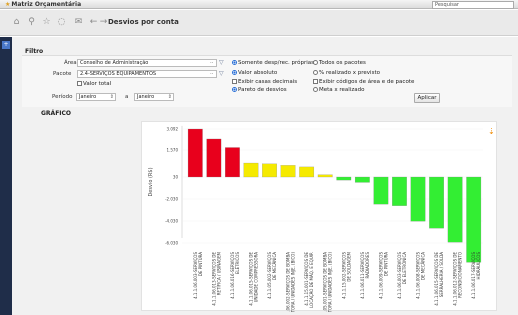 This screenshot has height=315, width=518. What do you see at coordinates (237, 263) in the screenshot?
I see `x-tick-label-line: ELÉTRICOS` at bounding box center [237, 263].